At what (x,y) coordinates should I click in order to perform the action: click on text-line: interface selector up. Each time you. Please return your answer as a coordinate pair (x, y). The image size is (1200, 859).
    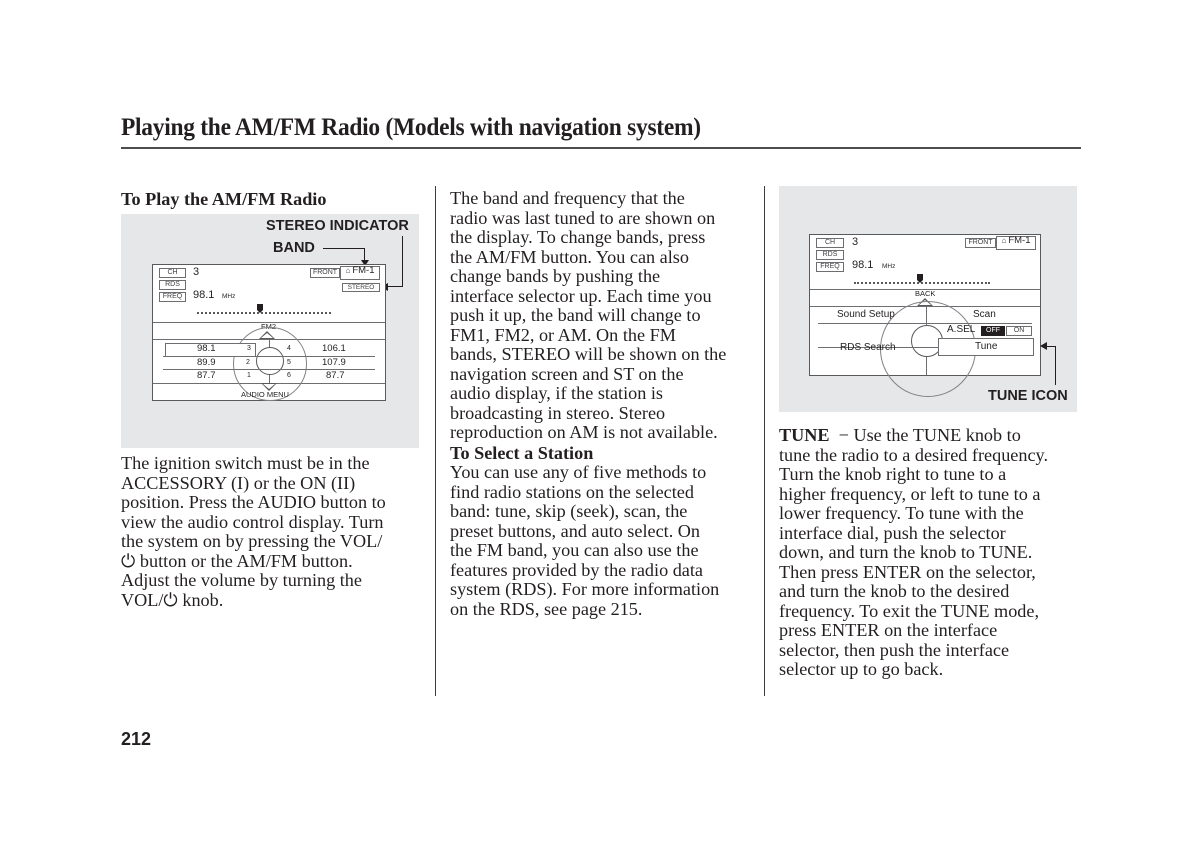
    Looking at the image, I should click on (581, 295).